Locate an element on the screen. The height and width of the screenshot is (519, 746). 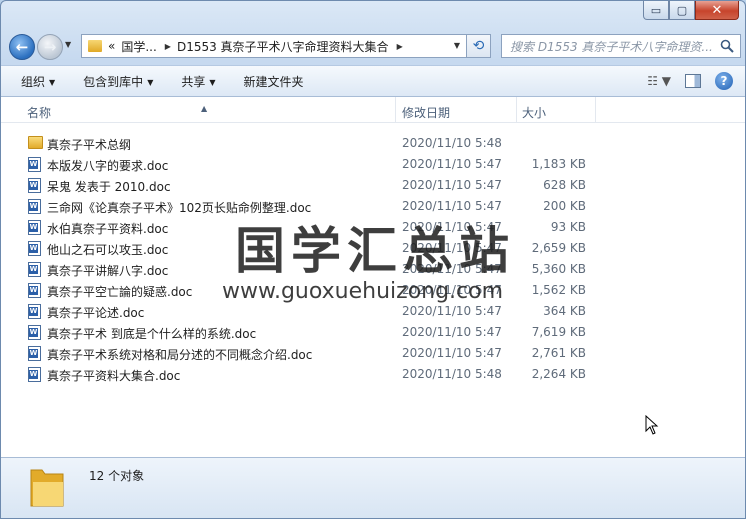
file-name: 水伯真奈子平资料.doc is located at coordinates (108, 229).